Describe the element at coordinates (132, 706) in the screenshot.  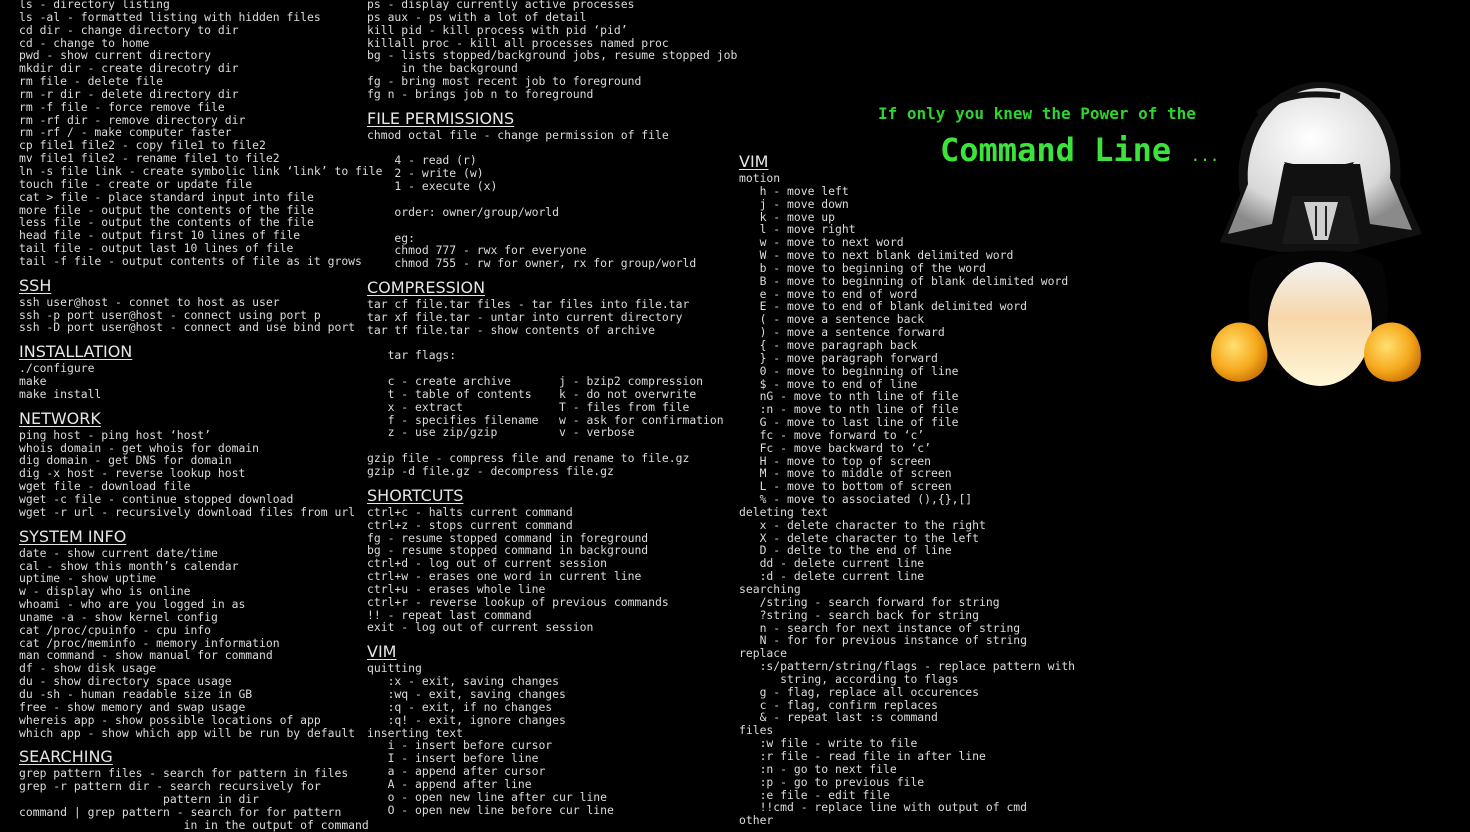
I see `cheatsheet-line: free - show memory and swap usage` at that location.